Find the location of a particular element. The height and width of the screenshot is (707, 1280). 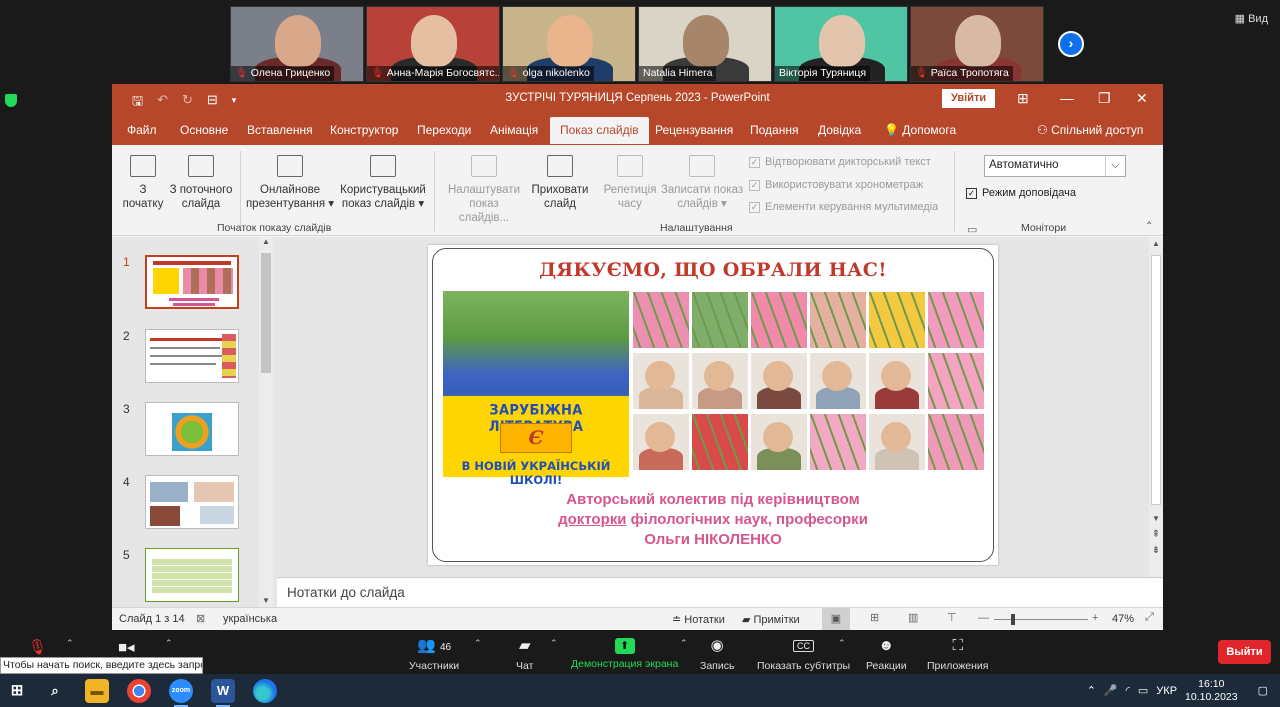

tab-home: Основне is located at coordinates (204, 130).